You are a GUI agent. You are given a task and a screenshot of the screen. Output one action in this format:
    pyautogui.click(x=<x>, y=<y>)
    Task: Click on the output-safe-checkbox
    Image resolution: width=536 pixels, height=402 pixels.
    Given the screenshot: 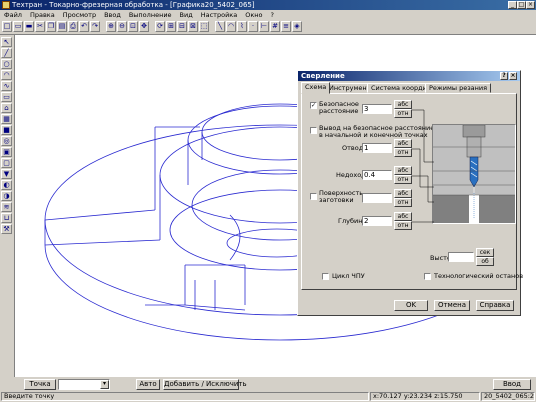 What is the action you would take?
    pyautogui.click(x=313, y=130)
    